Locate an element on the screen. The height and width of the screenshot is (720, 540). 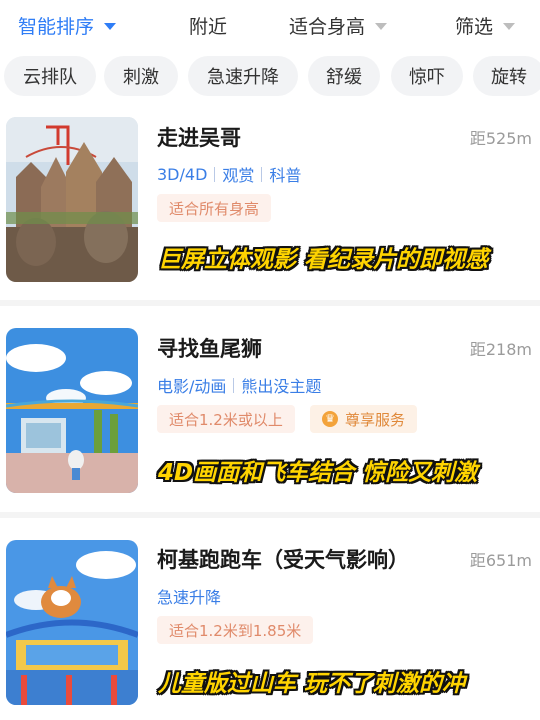
filter-nearby-label: 附近 is located at coordinates (208, 27).